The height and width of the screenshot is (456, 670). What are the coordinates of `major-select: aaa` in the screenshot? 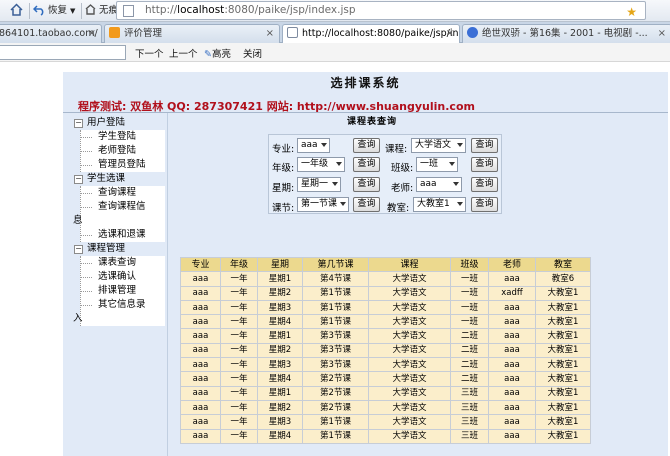 It's located at (313, 145).